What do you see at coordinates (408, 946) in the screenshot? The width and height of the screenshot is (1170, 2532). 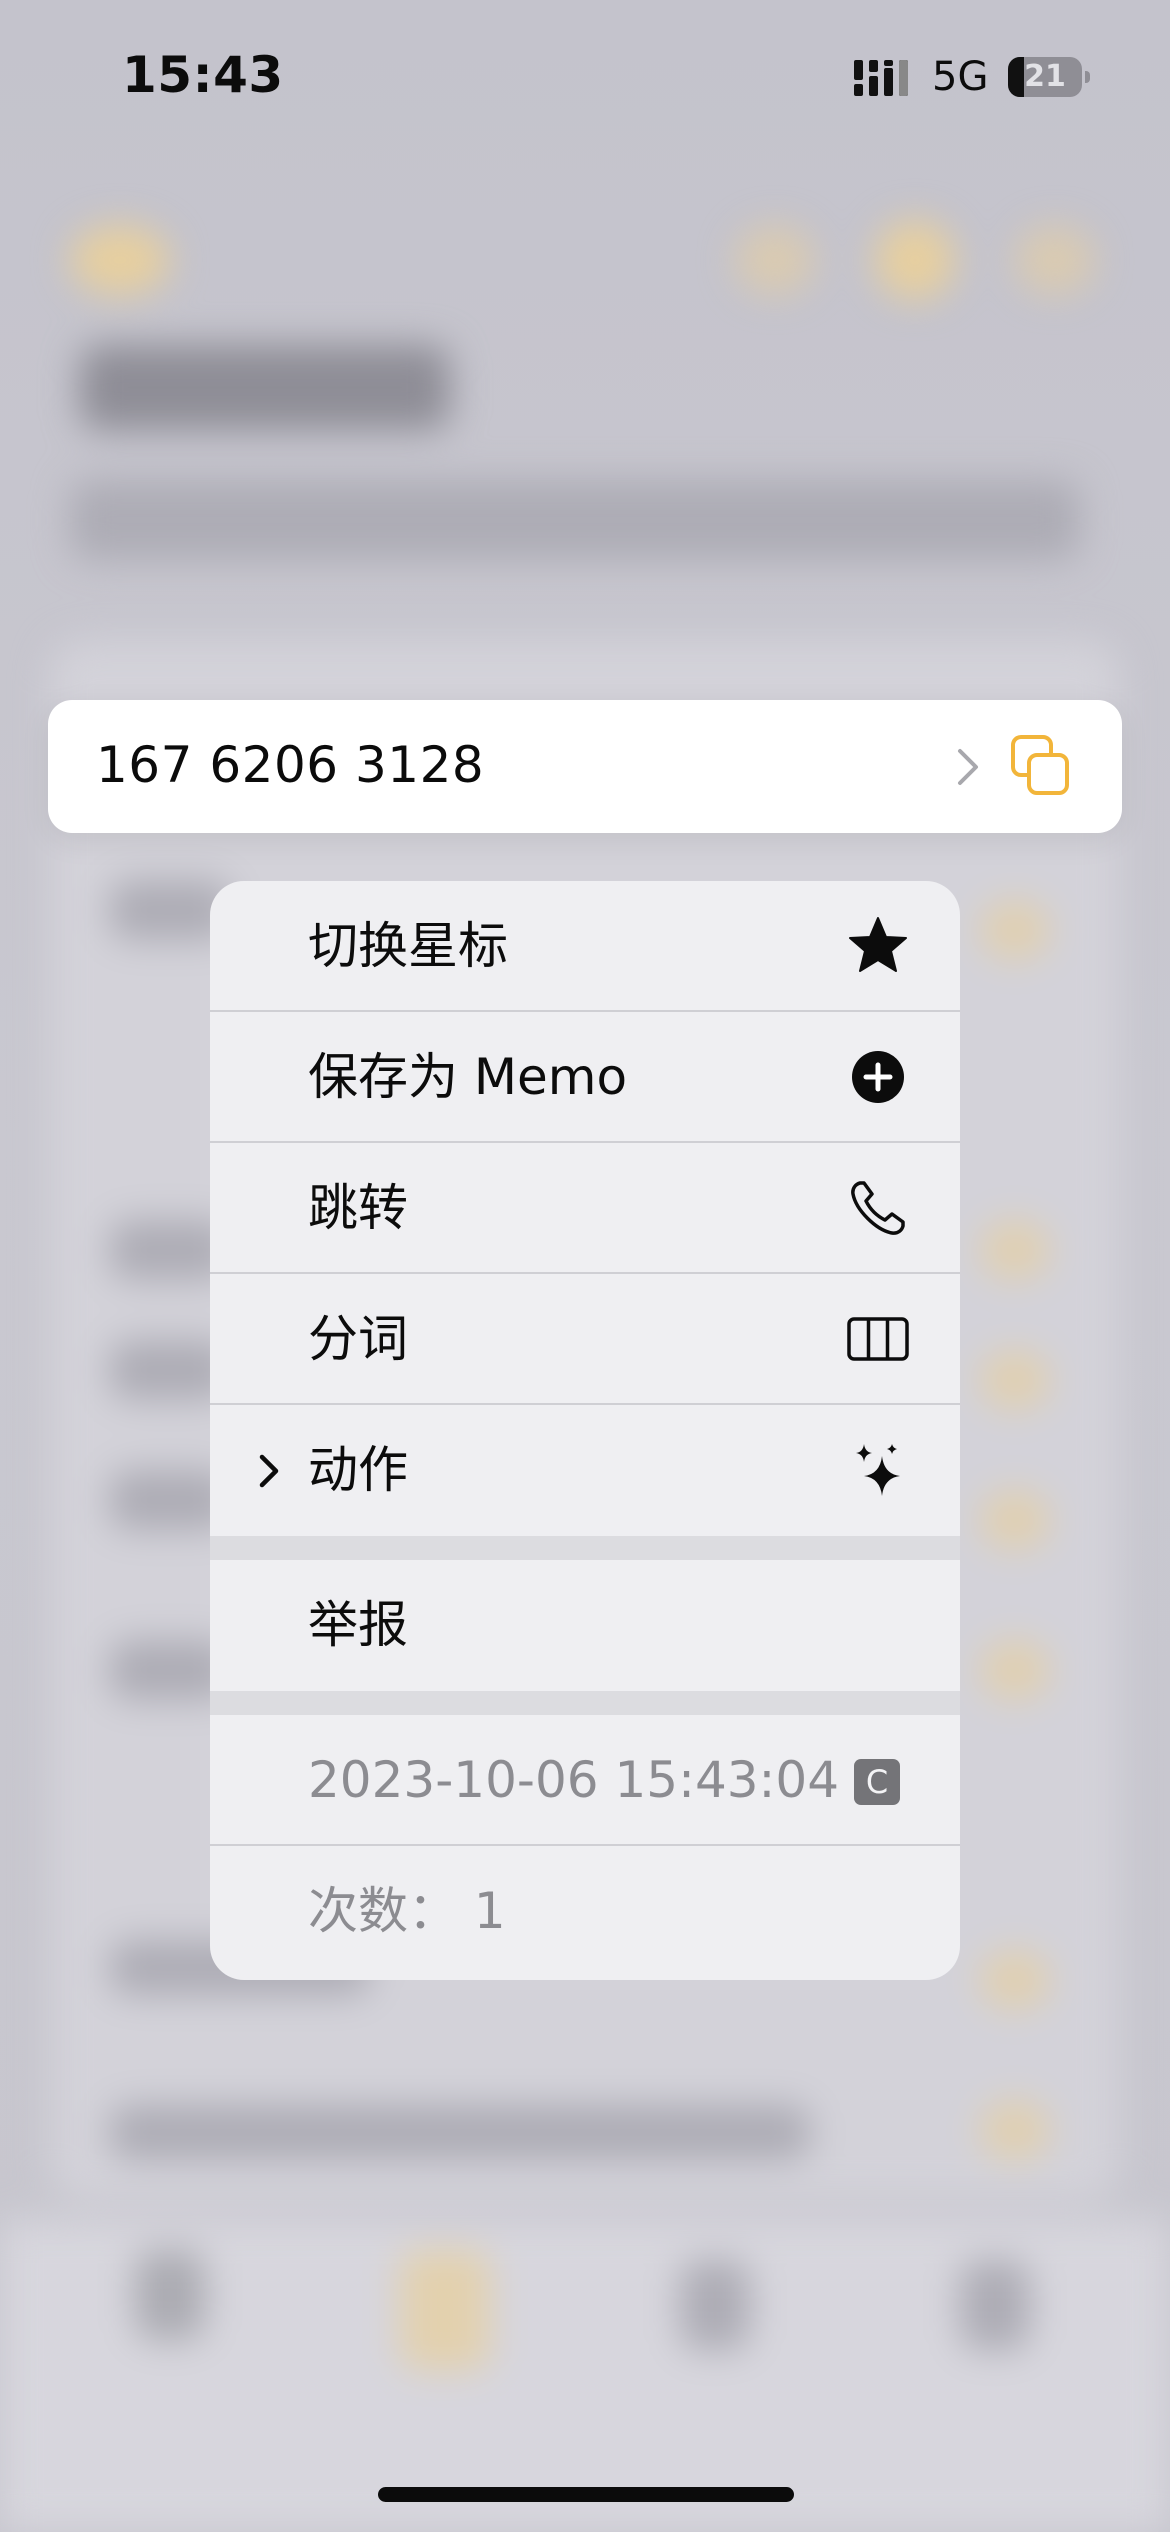 I see `menu-item-label: 切换星标` at bounding box center [408, 946].